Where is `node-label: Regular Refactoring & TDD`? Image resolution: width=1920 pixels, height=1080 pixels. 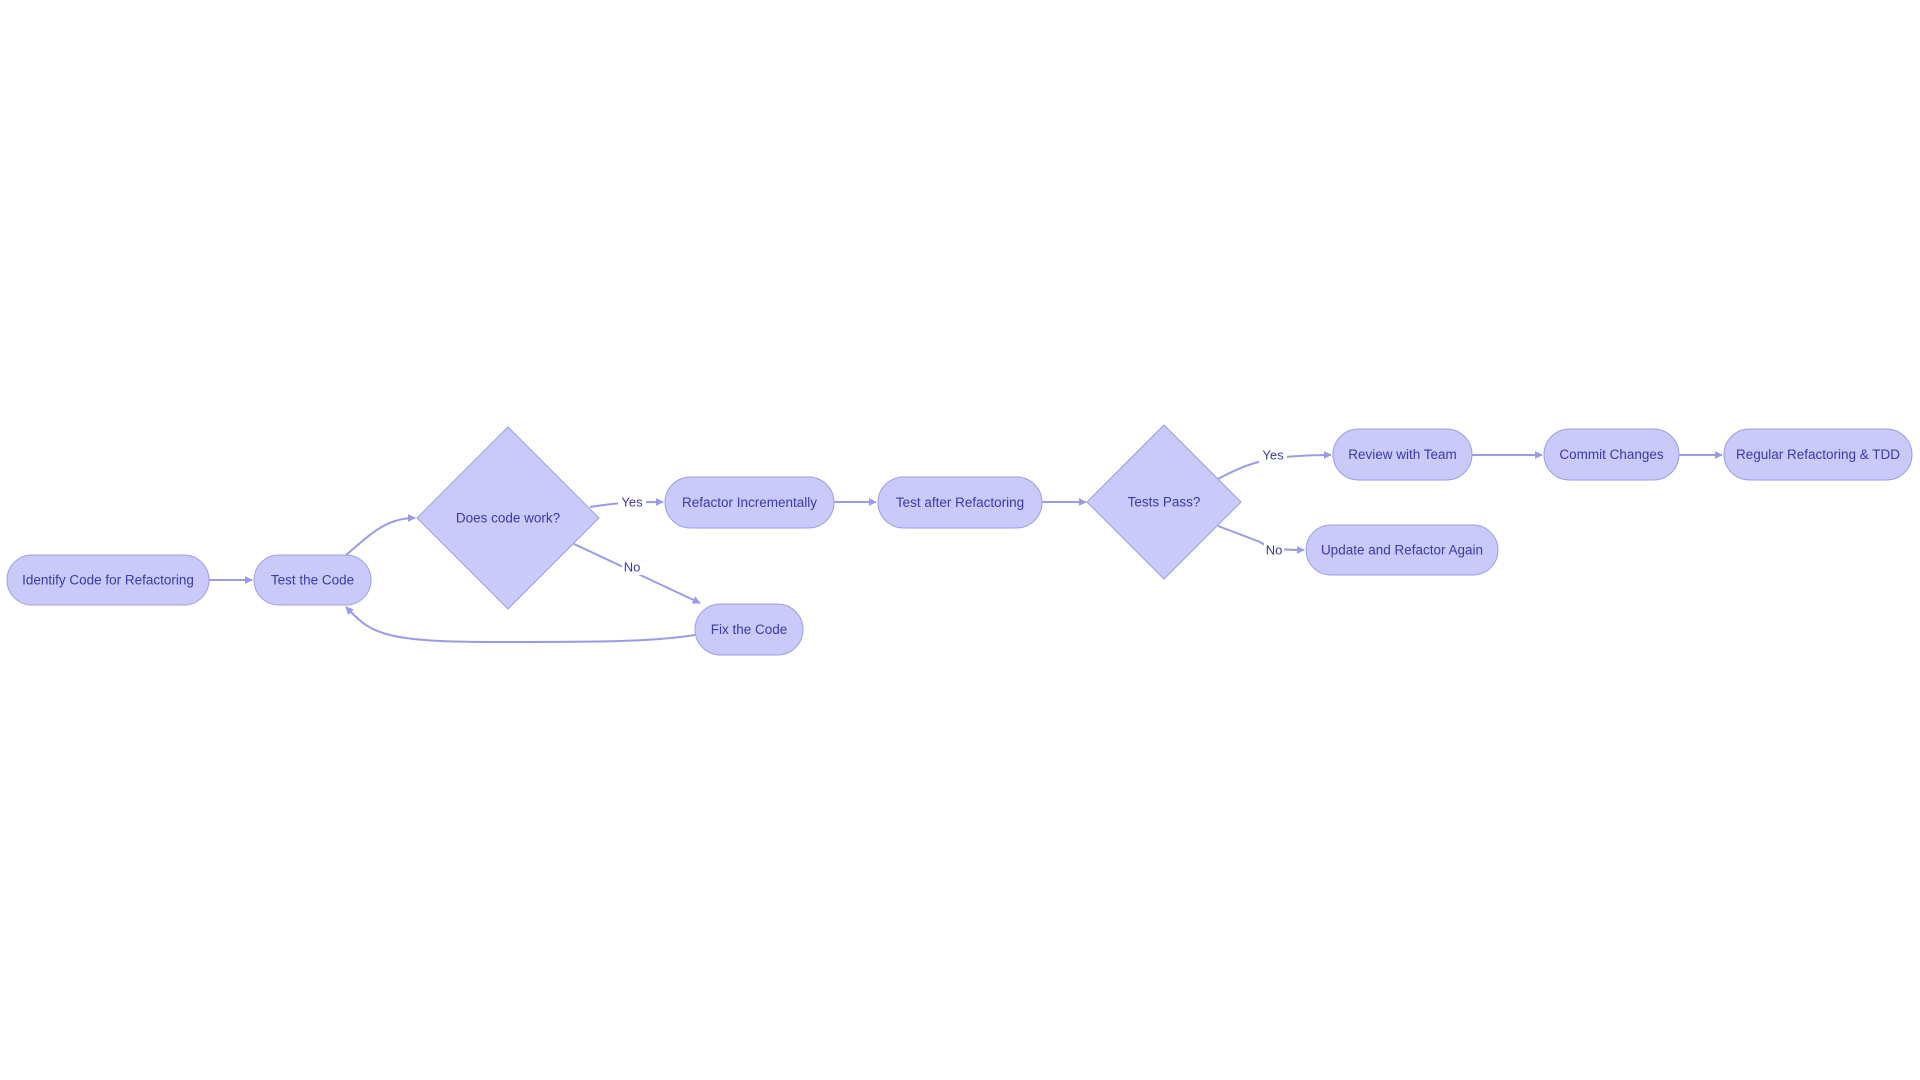 node-label: Regular Refactoring & TDD is located at coordinates (1818, 454).